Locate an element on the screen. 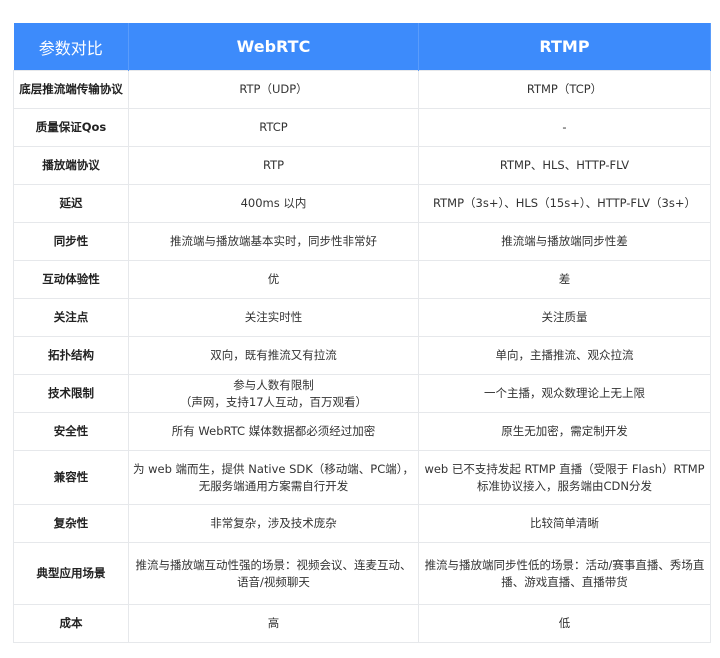  cell-webrtc: 推流与播放端互动性强的场景：视频会议、连麦互动、语音/视频聊天 is located at coordinates (273, 573).